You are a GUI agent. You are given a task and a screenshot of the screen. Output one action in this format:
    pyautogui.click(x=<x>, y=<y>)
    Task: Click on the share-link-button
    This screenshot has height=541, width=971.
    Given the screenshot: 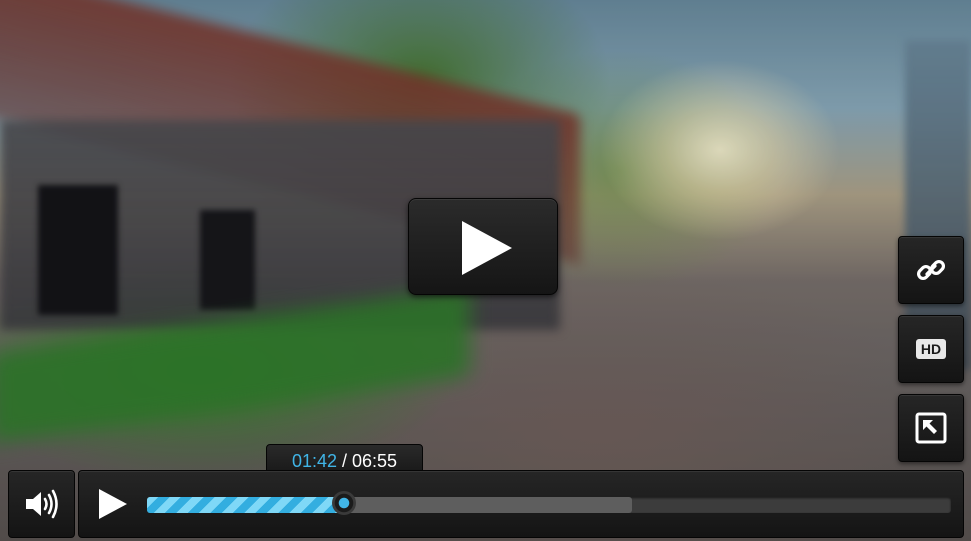 What is the action you would take?
    pyautogui.click(x=931, y=270)
    